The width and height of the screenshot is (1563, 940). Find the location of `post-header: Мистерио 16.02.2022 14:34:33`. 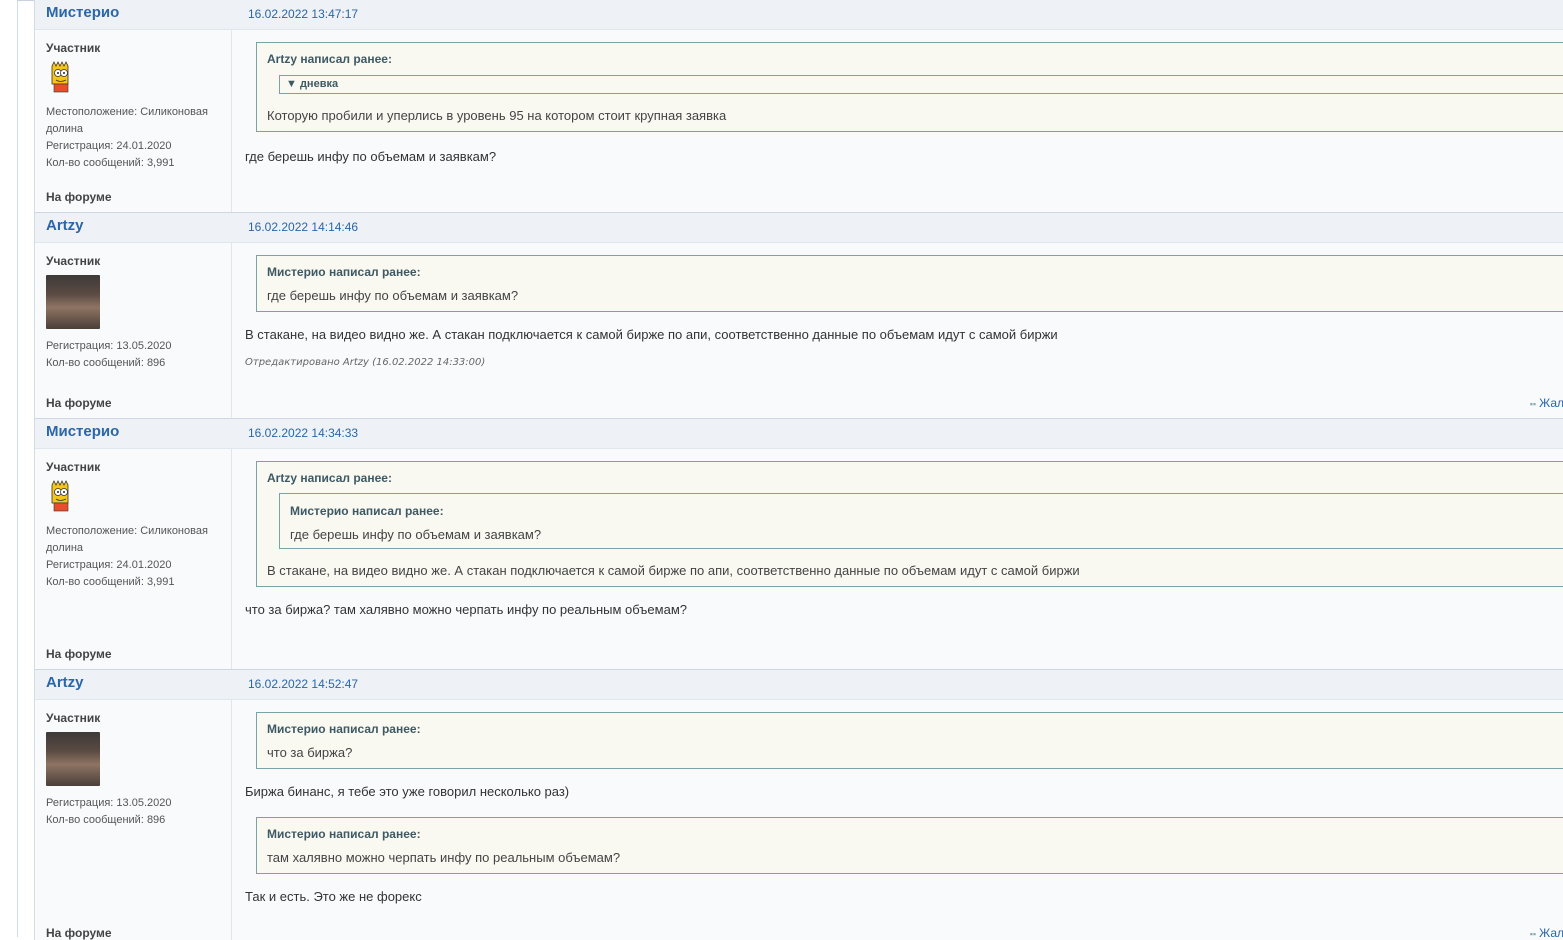

post-header: Мистерио 16.02.2022 14:34:33 is located at coordinates (799, 433).